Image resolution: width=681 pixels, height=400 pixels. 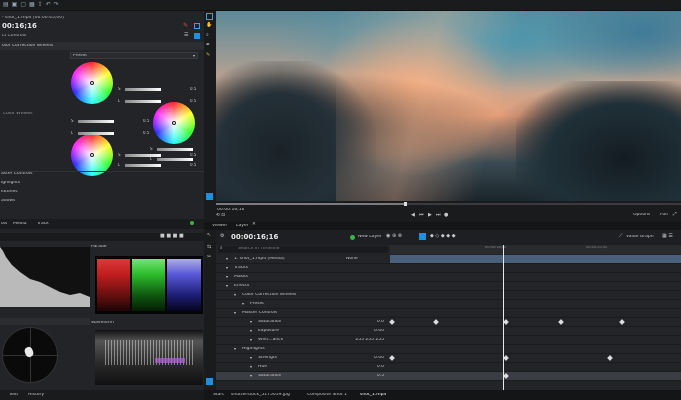 What do you see at coordinates (254, 225) in the screenshot?
I see `close-icon: ✕` at bounding box center [254, 225].